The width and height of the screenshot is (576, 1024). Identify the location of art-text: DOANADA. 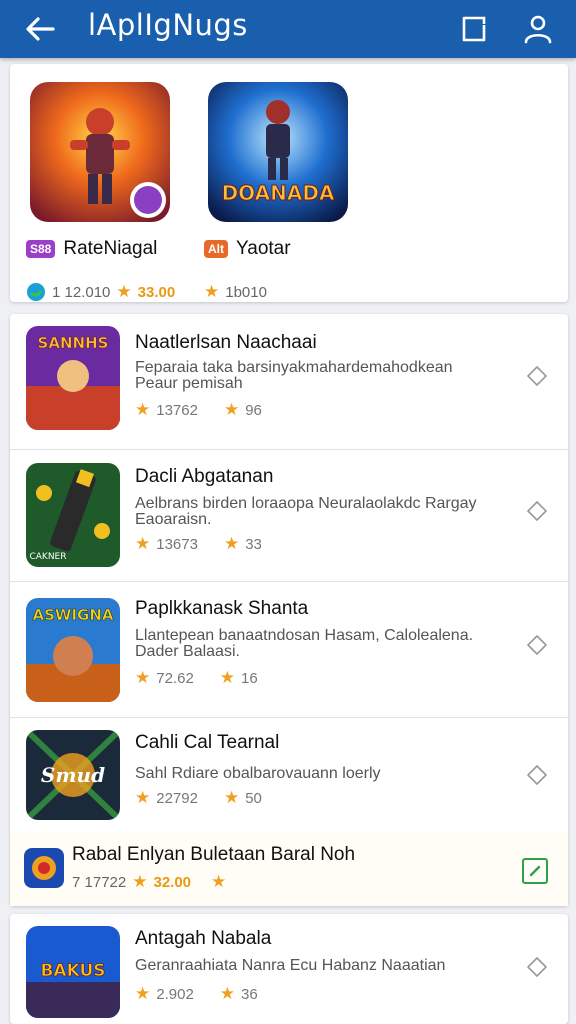
(278, 193).